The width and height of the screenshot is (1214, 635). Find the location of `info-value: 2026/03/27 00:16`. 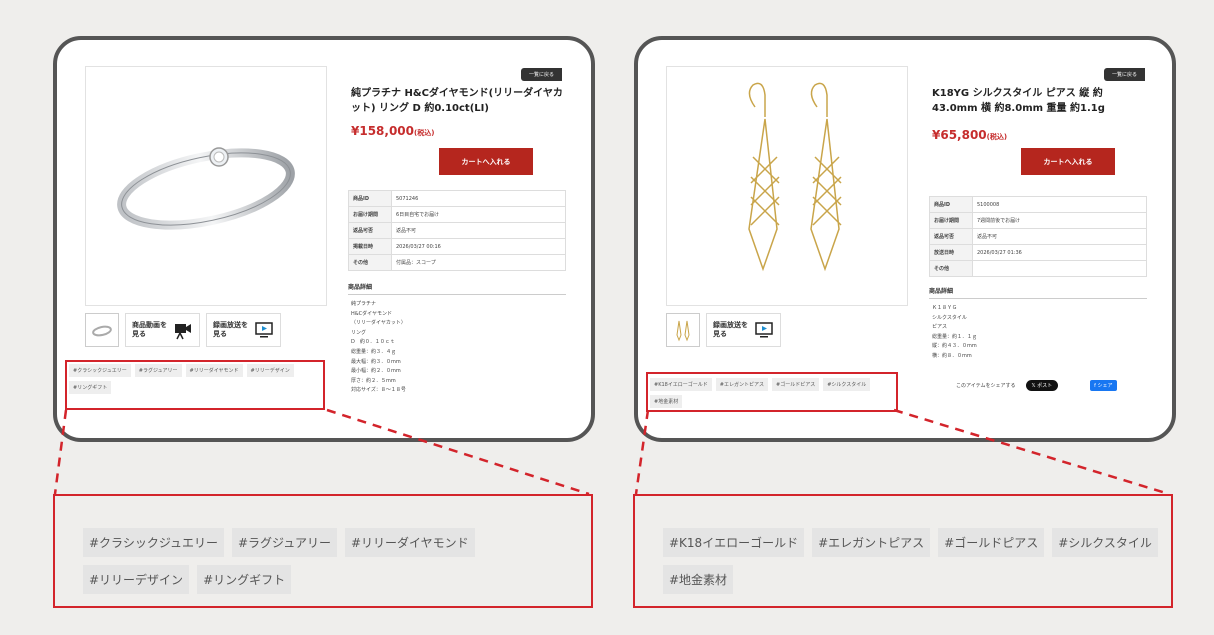

info-value: 2026/03/27 00:16 is located at coordinates (478, 246).